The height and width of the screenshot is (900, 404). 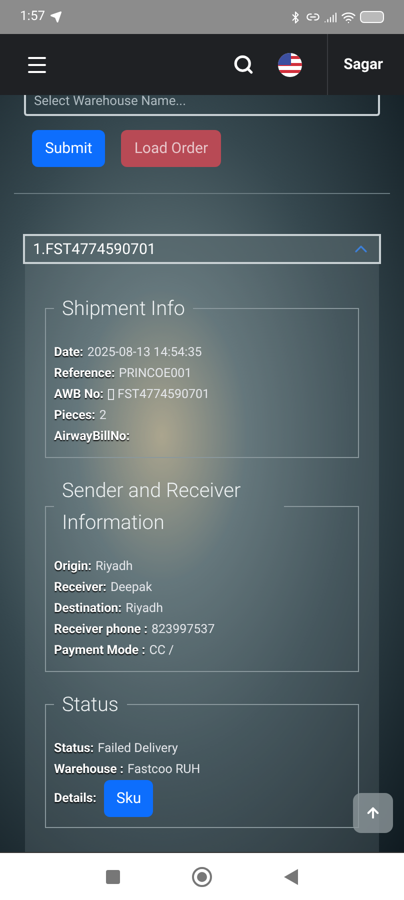 What do you see at coordinates (129, 798) in the screenshot?
I see `sku-button: Sku` at bounding box center [129, 798].